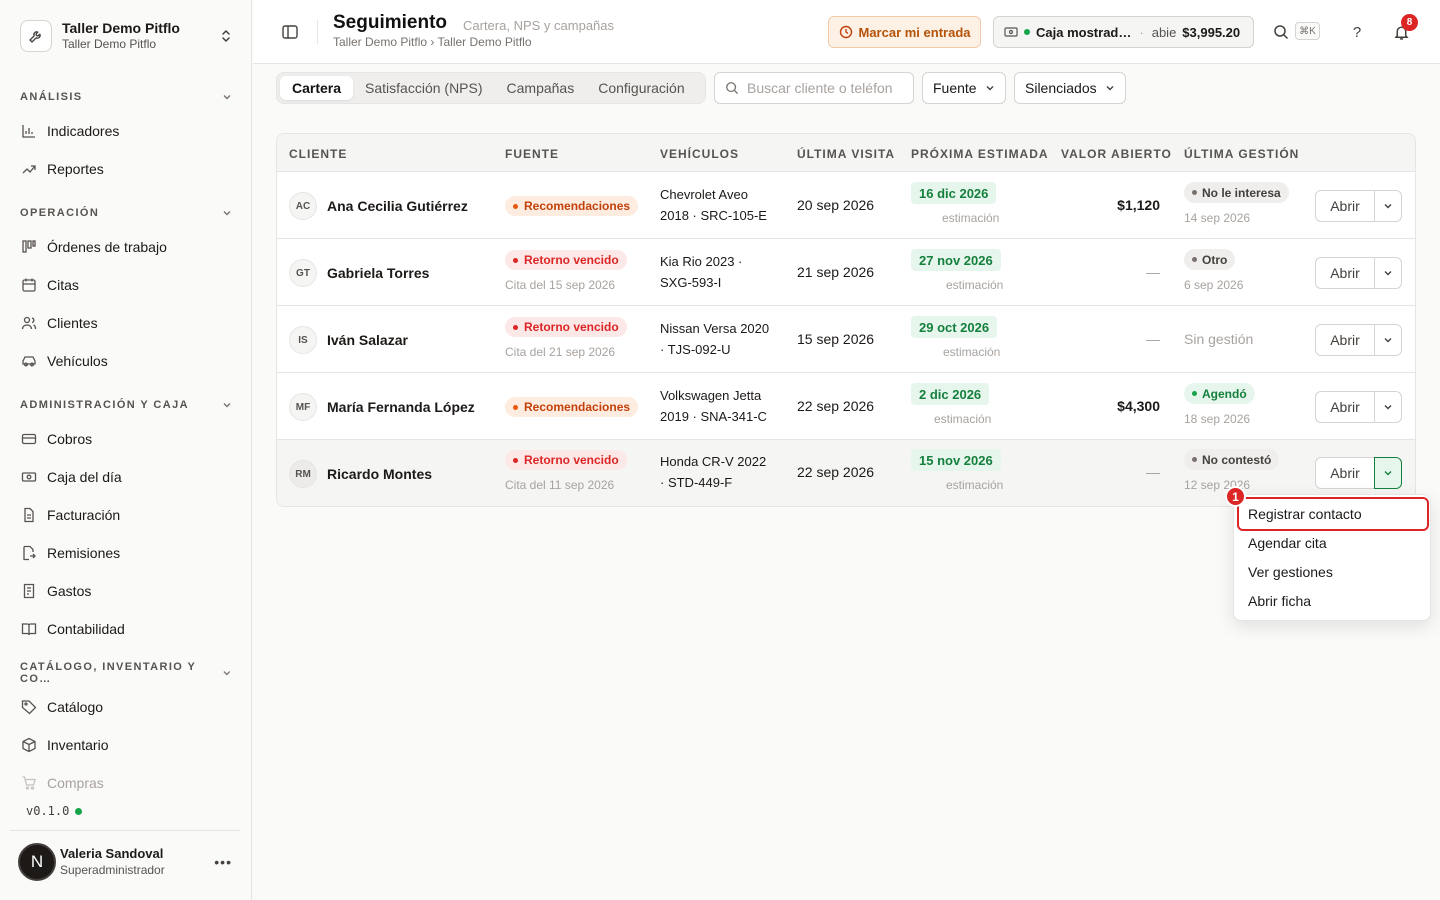 The width and height of the screenshot is (1440, 900). What do you see at coordinates (1235, 496) in the screenshot?
I see `step-marker: 1` at bounding box center [1235, 496].